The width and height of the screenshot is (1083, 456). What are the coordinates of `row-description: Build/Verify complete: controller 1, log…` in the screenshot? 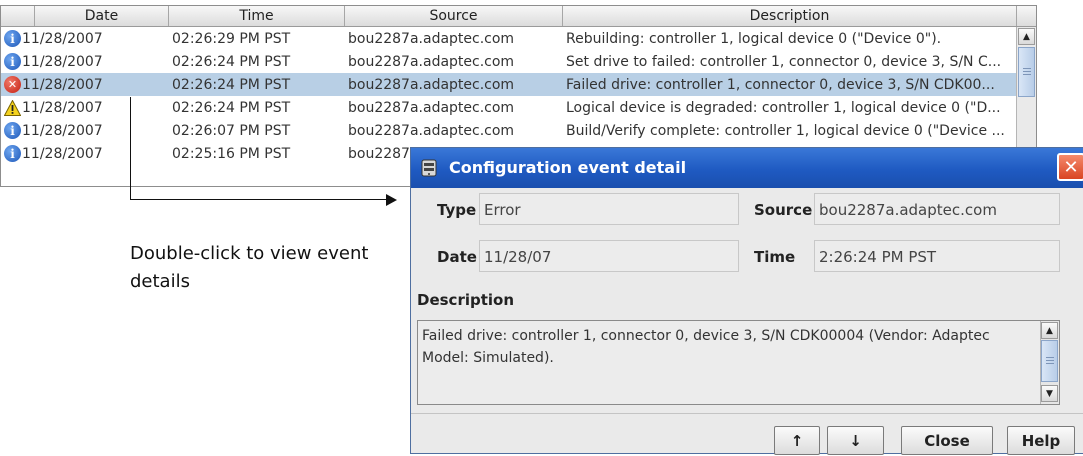 It's located at (785, 130).